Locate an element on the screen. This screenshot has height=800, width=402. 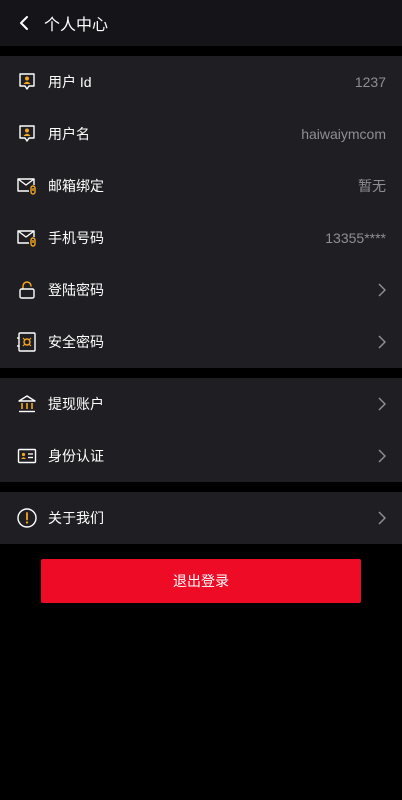
row-label: 用户名 is located at coordinates (69, 134).